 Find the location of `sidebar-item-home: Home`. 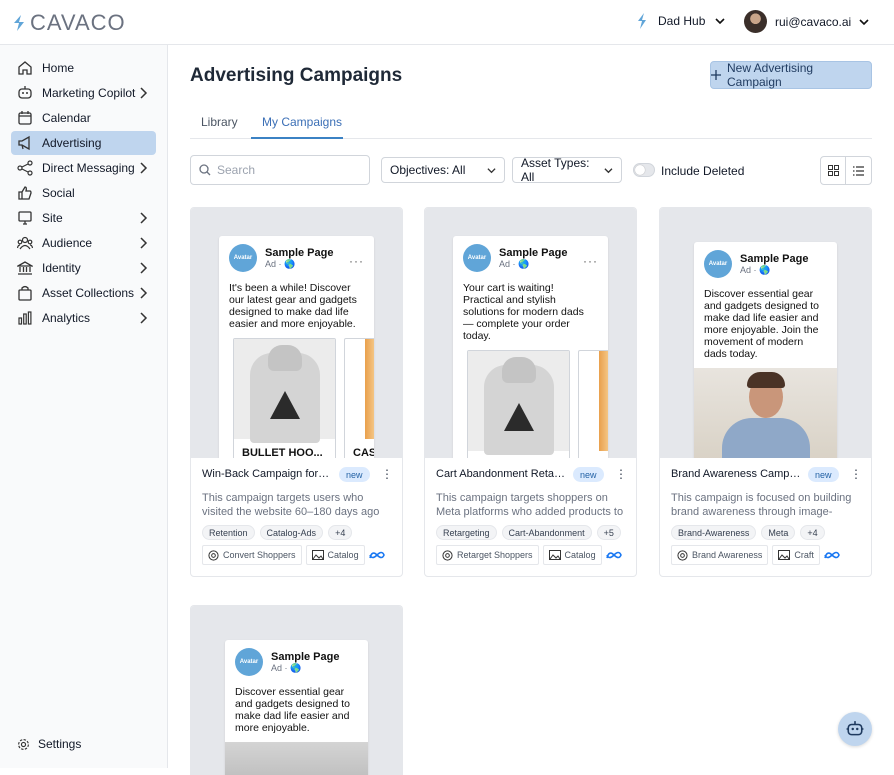

sidebar-item-home: Home is located at coordinates (83, 68).